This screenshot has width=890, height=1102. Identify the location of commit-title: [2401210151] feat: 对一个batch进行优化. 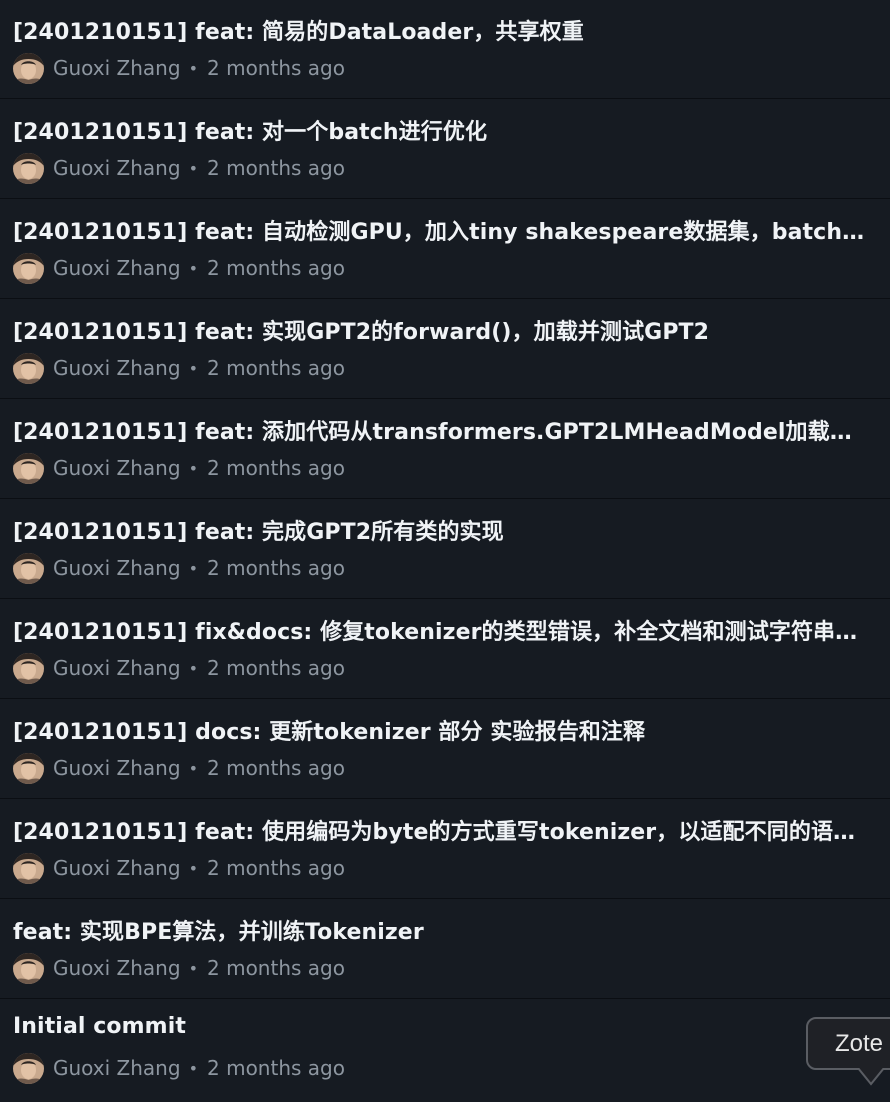
(443, 130).